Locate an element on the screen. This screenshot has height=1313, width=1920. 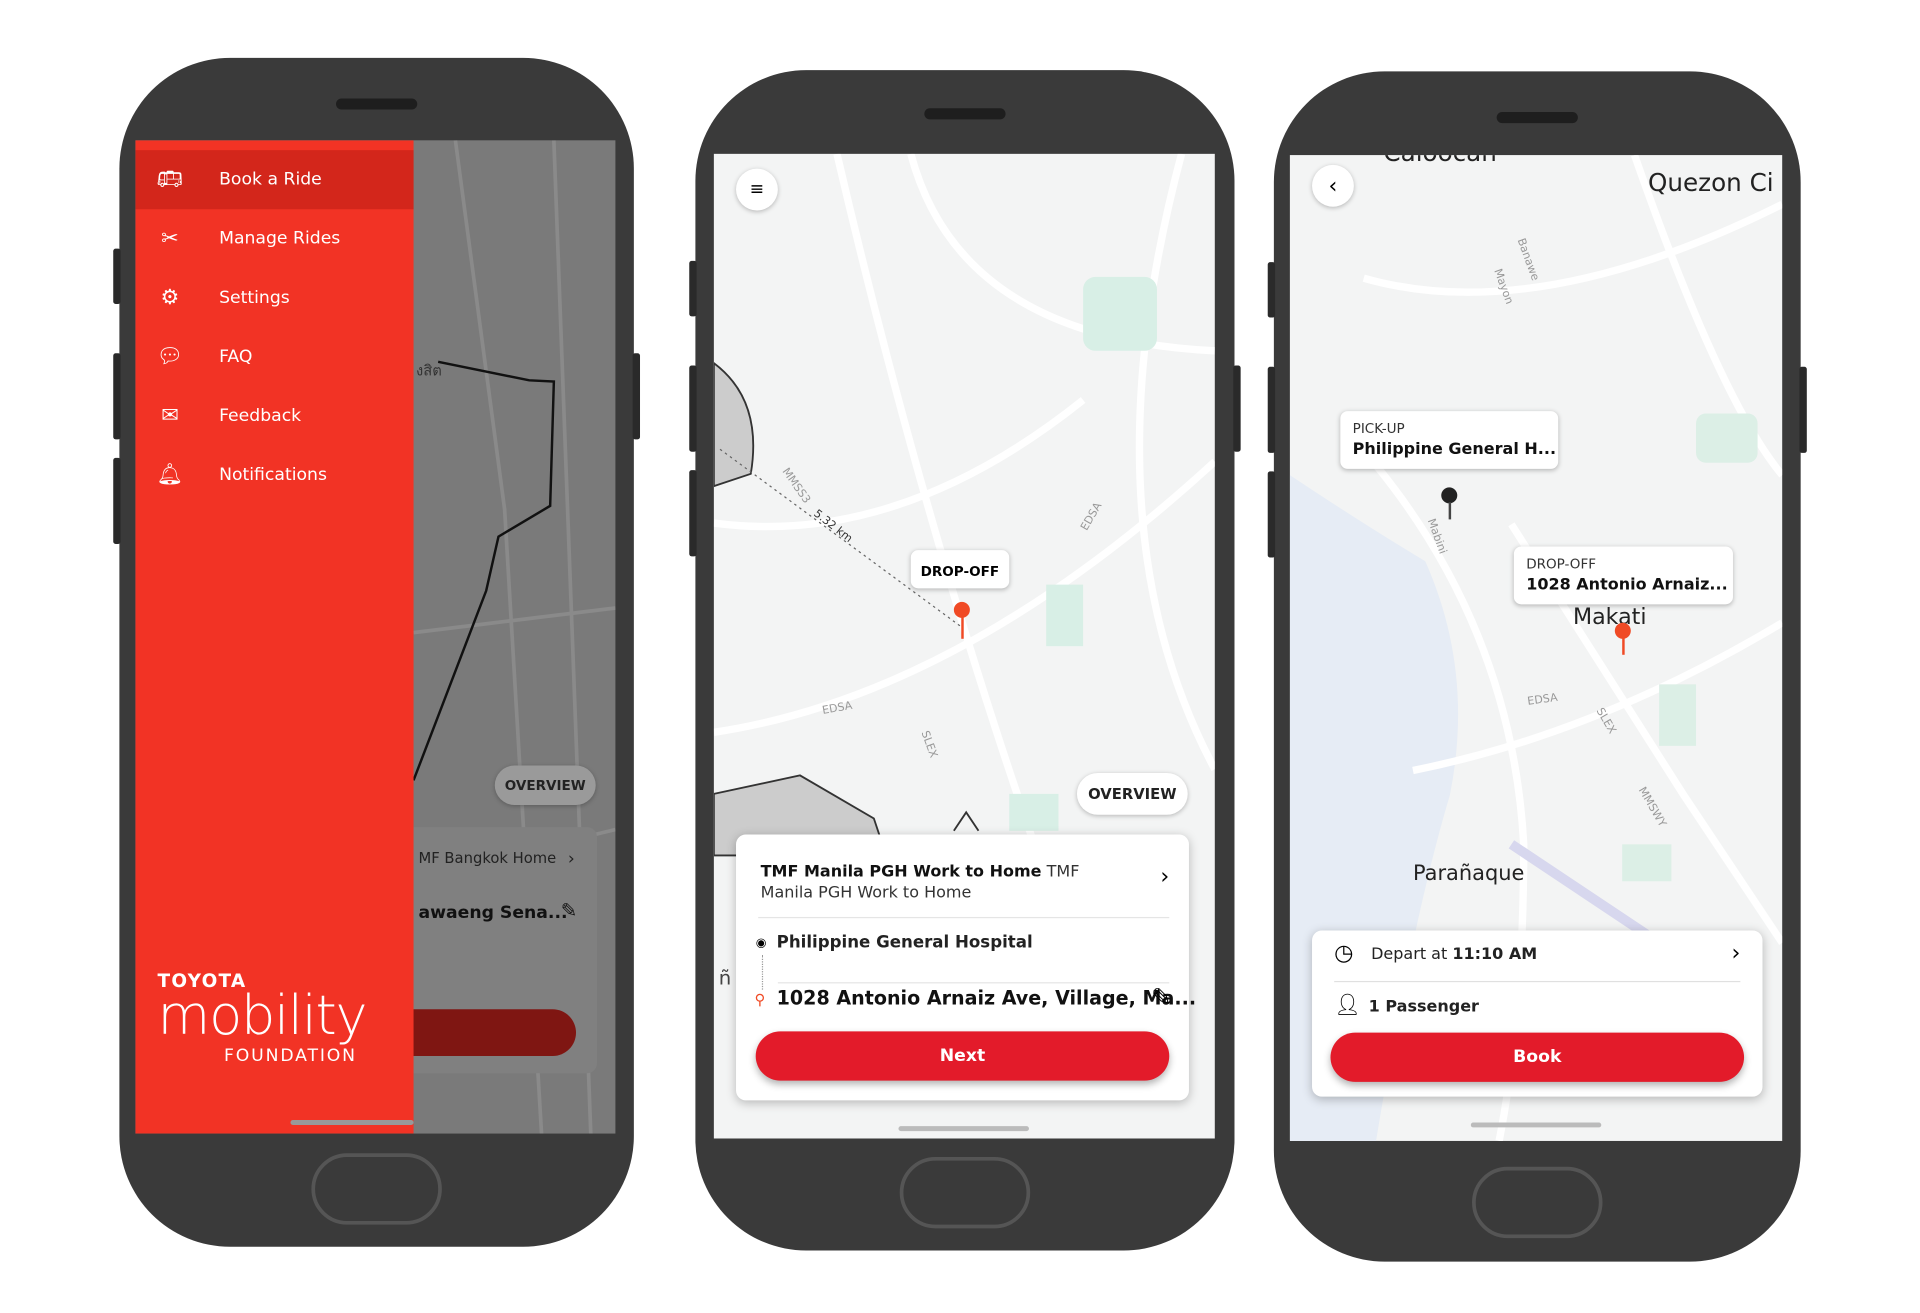
dropoff-pin-icon is located at coordinates (1622, 630).